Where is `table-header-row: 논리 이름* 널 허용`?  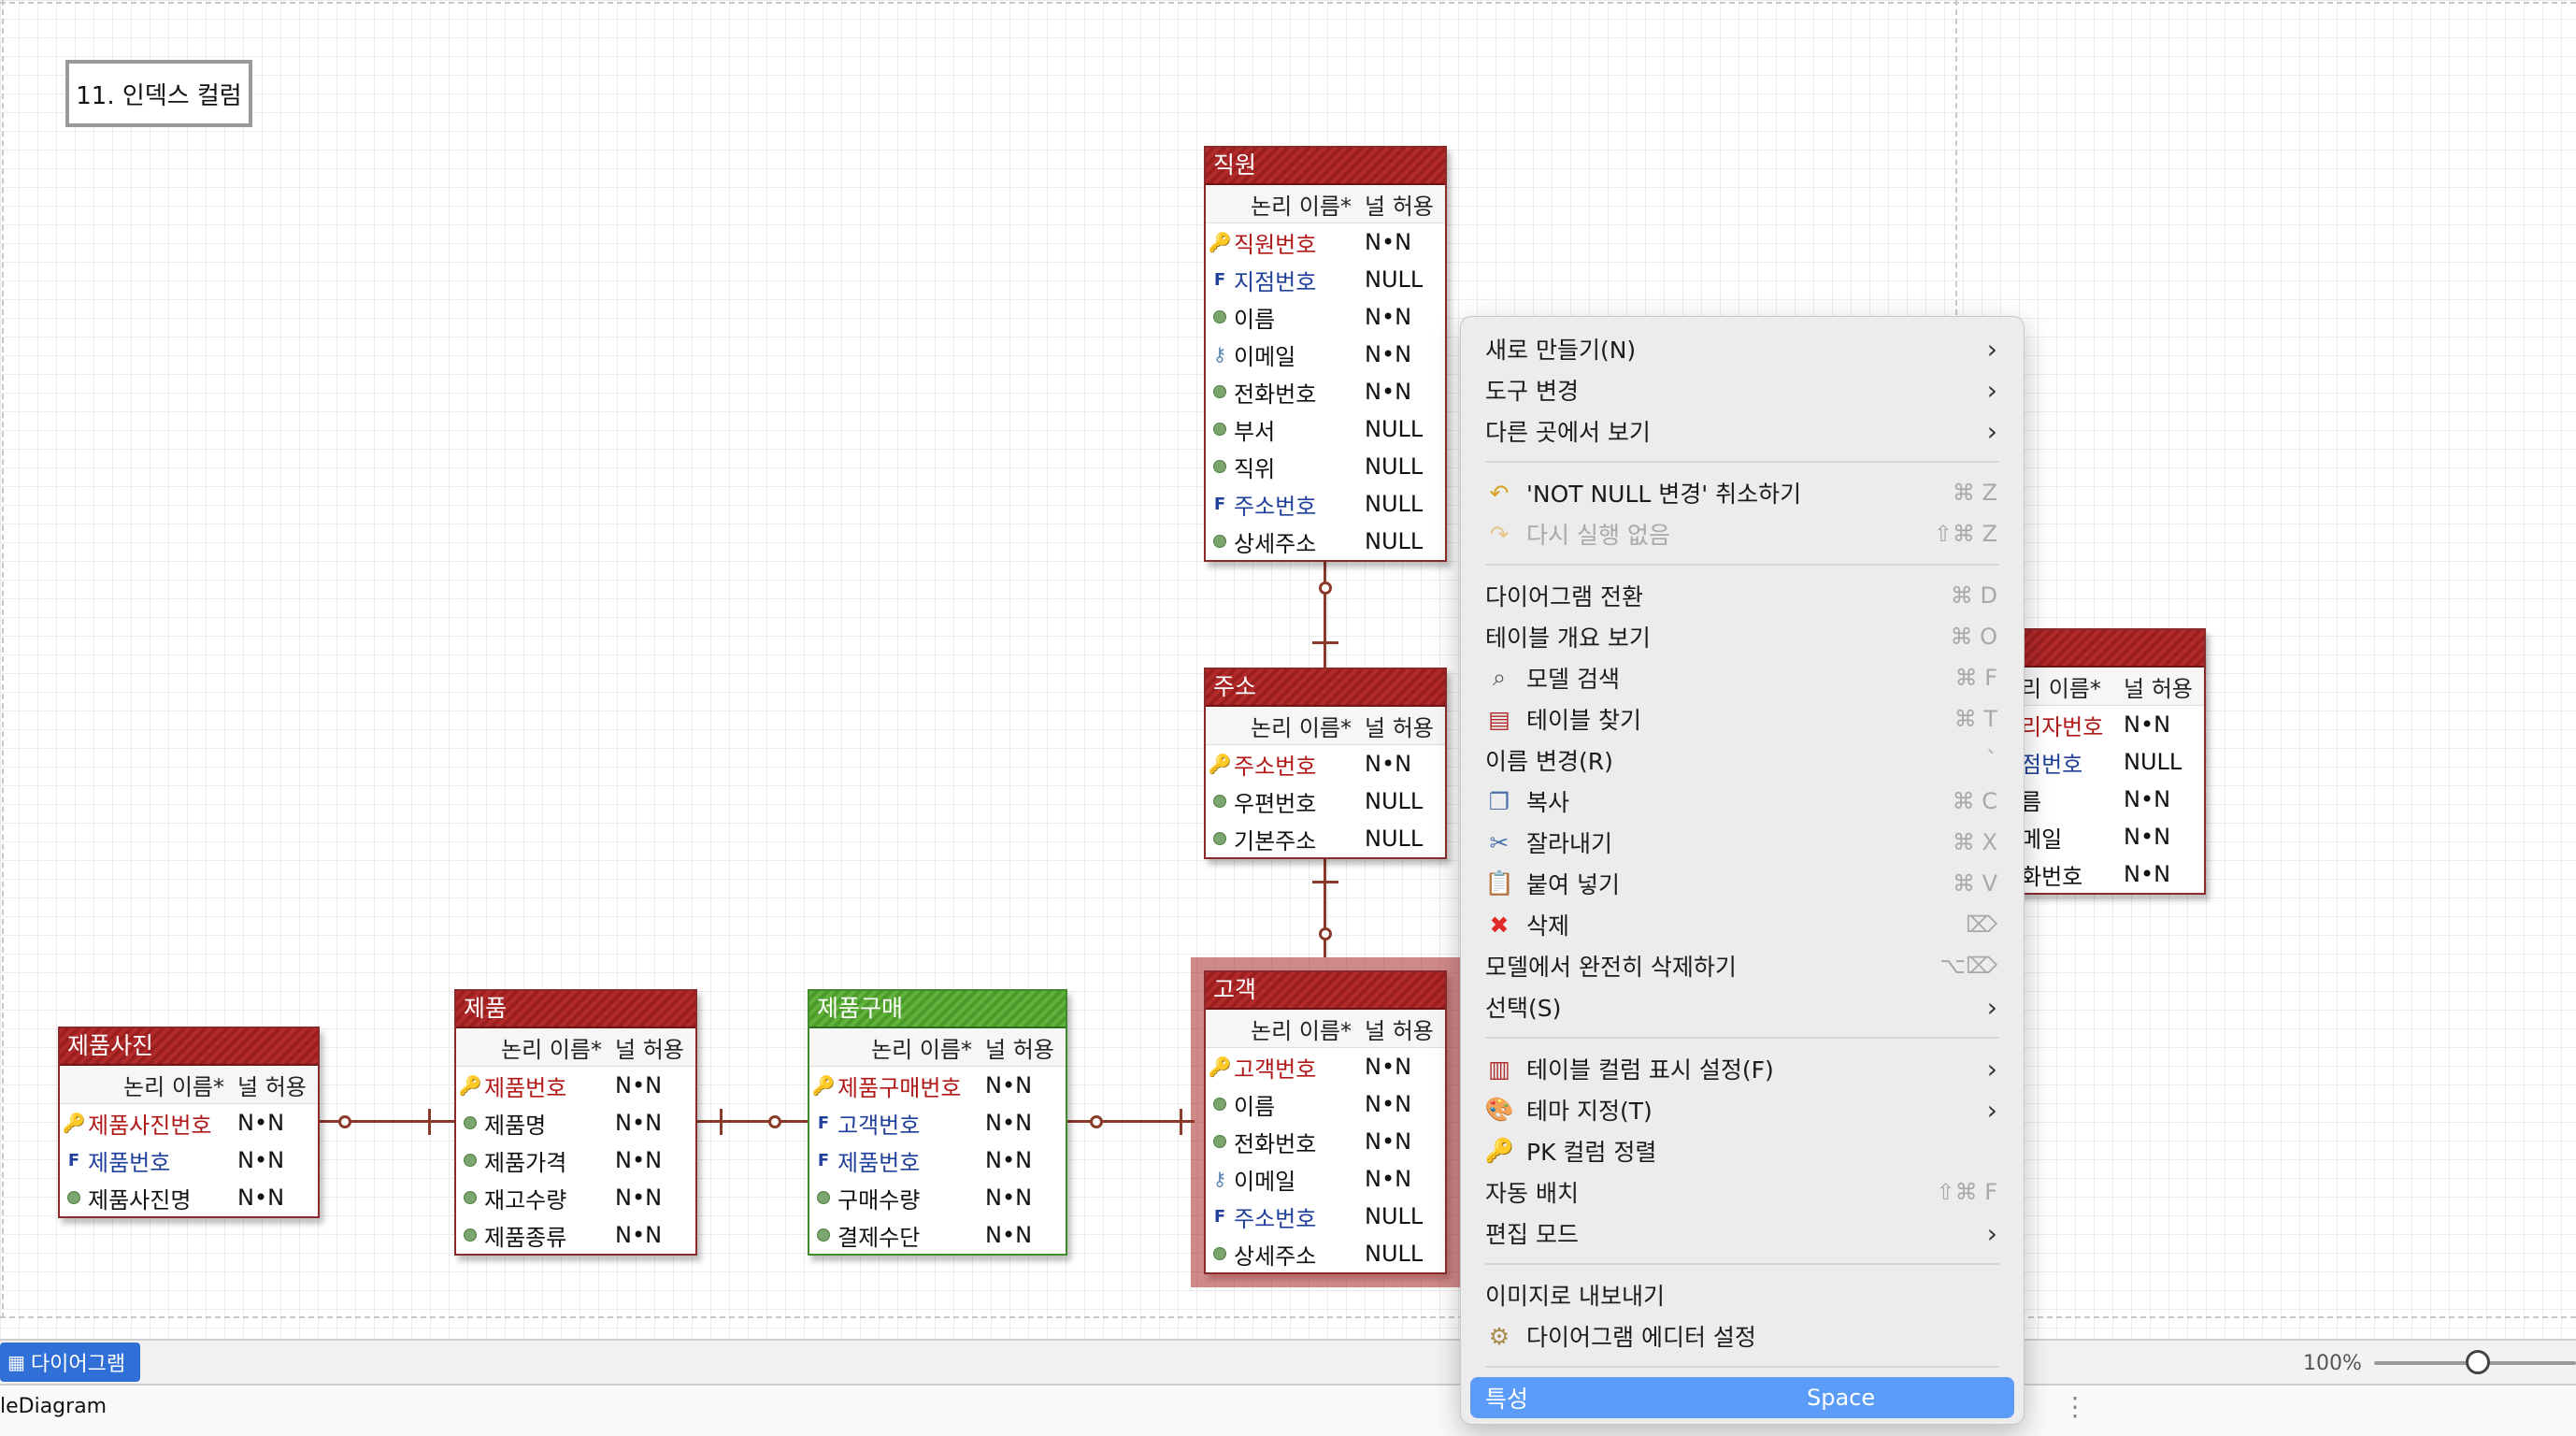
table-header-row: 논리 이름* 널 허용 is located at coordinates (189, 1085).